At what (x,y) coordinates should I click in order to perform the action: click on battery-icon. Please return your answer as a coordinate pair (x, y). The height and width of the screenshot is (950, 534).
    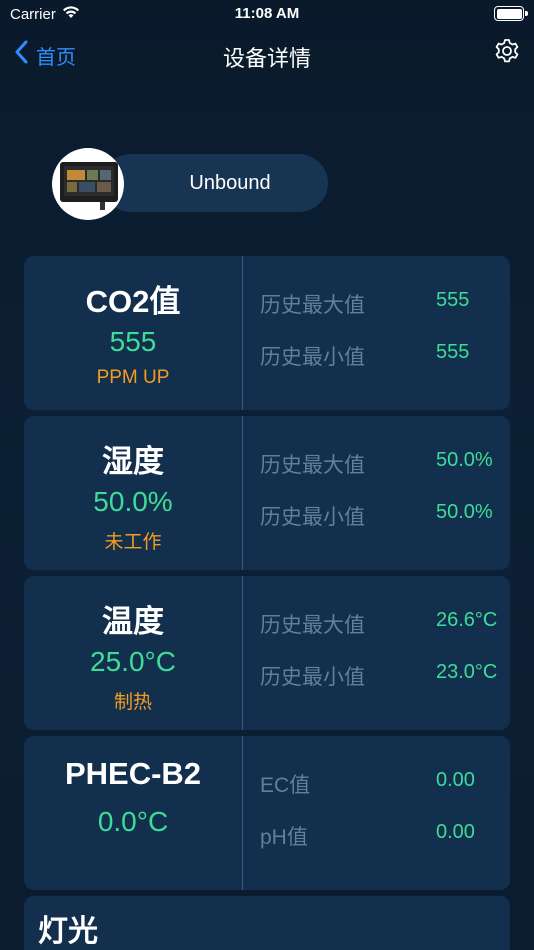
    Looking at the image, I should click on (511, 13).